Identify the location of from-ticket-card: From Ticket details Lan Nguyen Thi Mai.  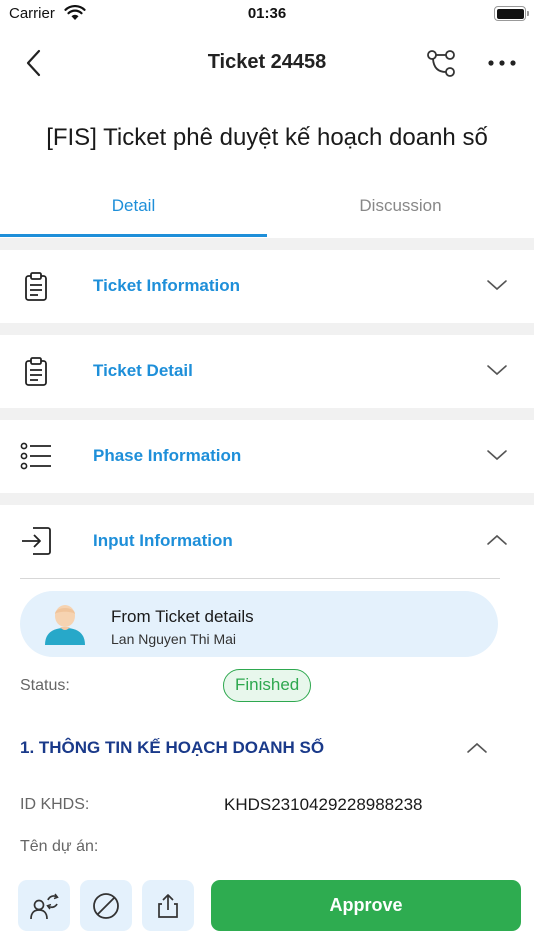
(259, 624).